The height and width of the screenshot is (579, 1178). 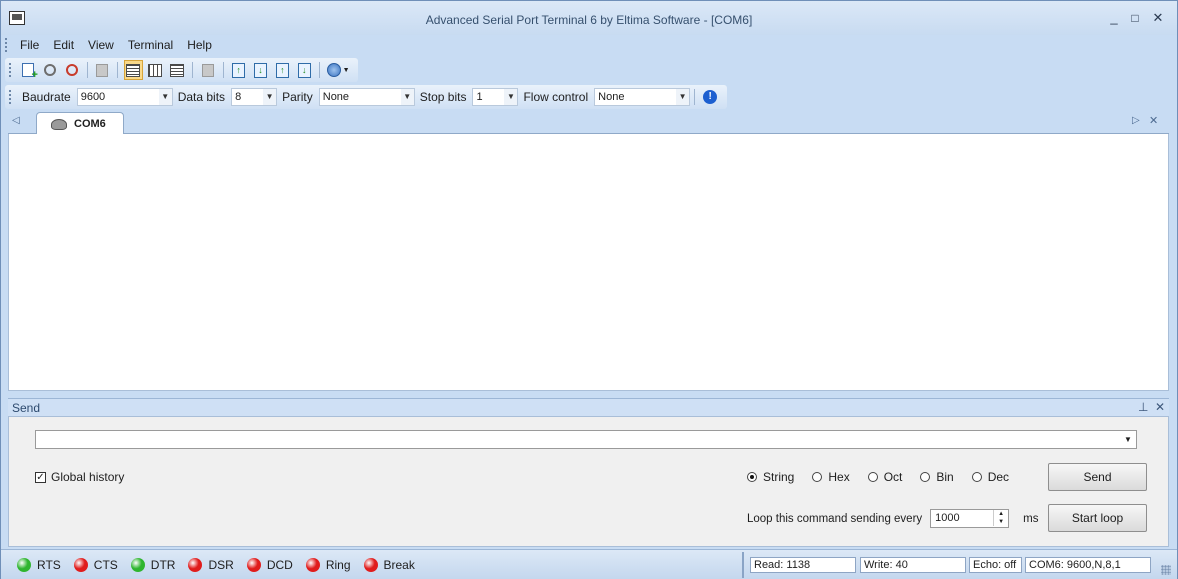 What do you see at coordinates (29, 45) in the screenshot?
I see `menu-file: File` at bounding box center [29, 45].